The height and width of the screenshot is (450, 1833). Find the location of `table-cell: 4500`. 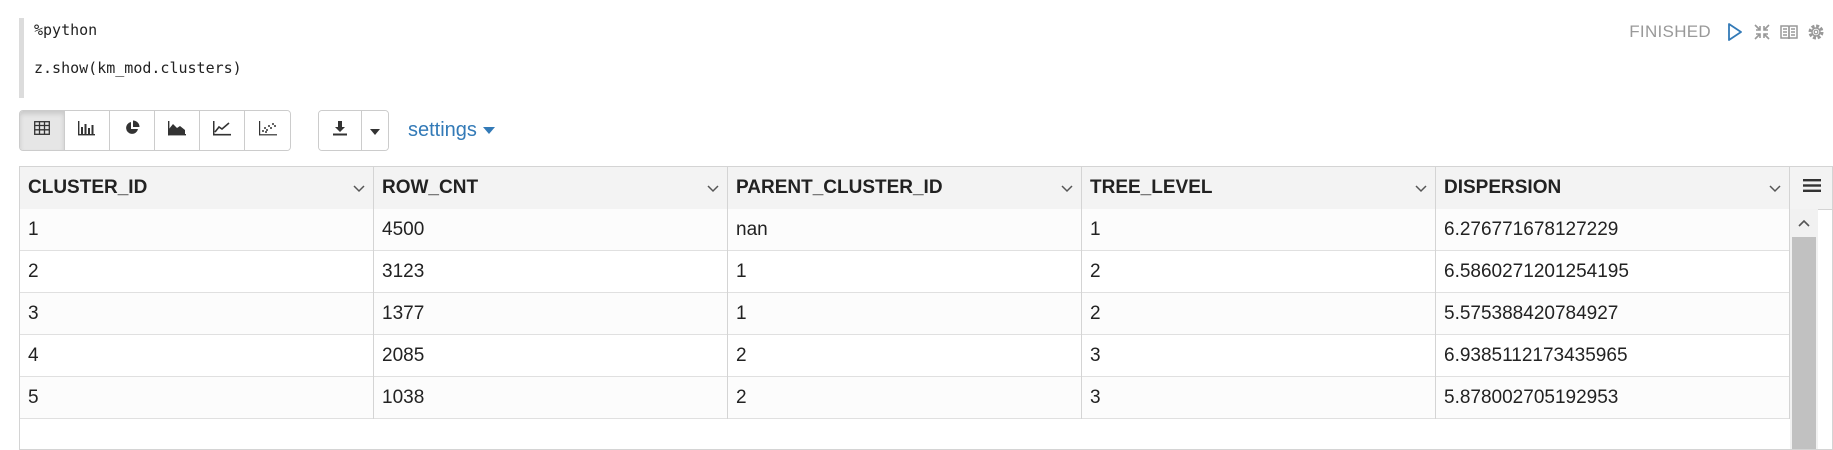

table-cell: 4500 is located at coordinates (551, 230).